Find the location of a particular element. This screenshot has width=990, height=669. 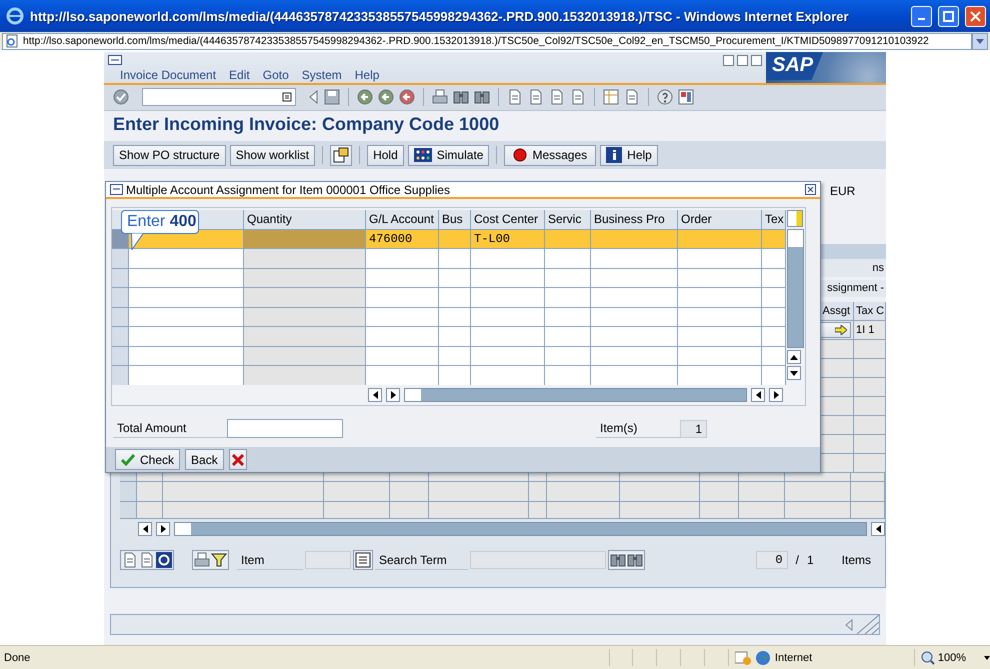

close-button is located at coordinates (756, 60).